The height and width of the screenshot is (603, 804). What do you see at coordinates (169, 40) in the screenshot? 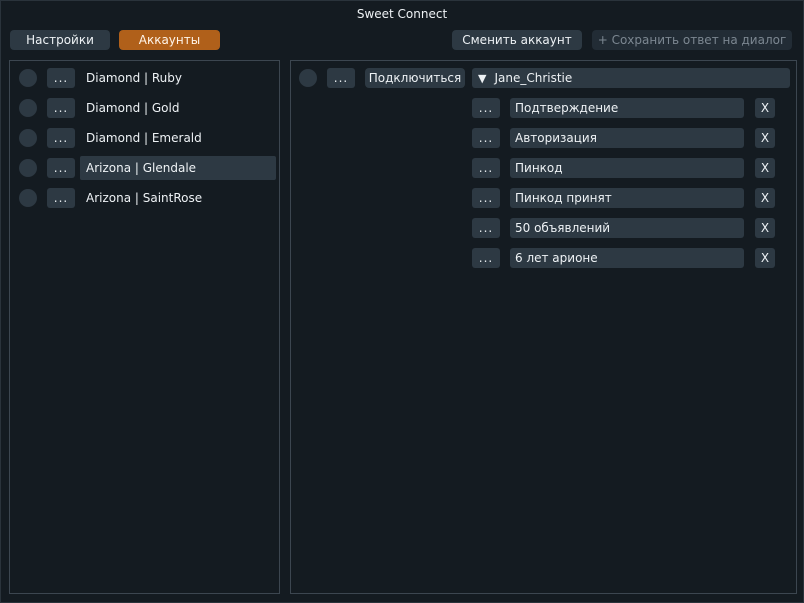
I see `accounts-tab: Аккаунты` at bounding box center [169, 40].